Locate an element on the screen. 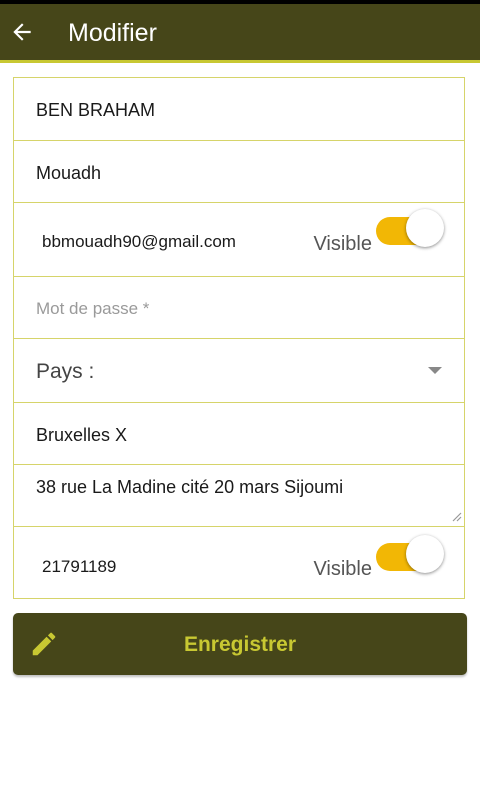 The image size is (480, 800). page-title: Modifier is located at coordinates (112, 33).